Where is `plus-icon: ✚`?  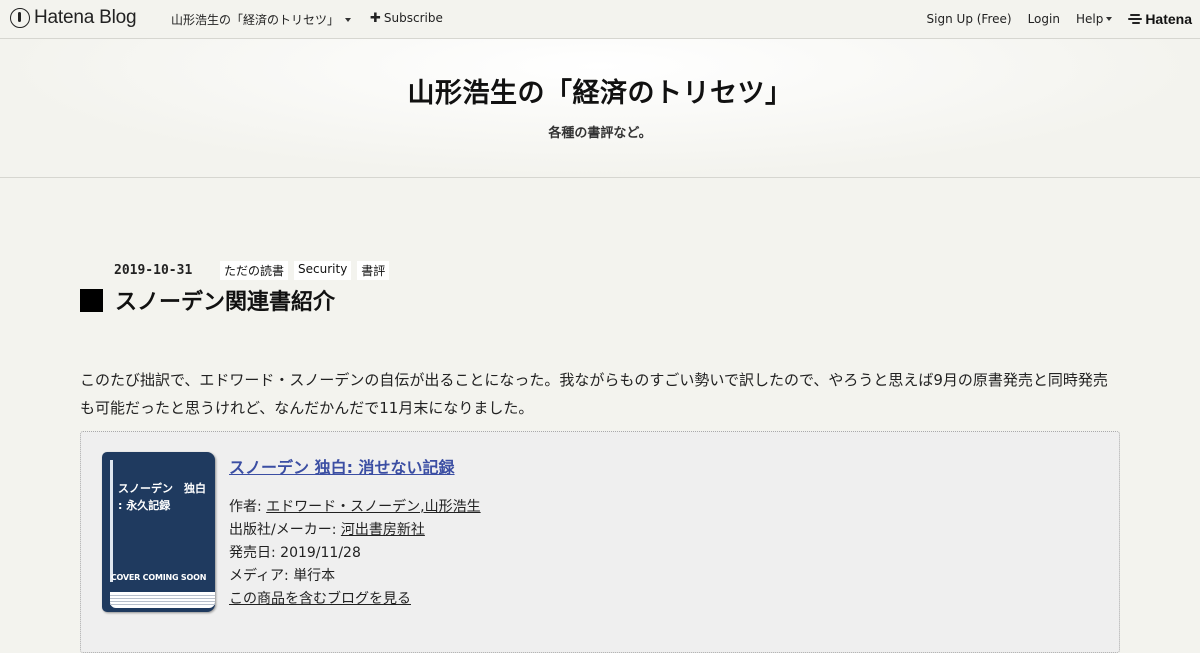
plus-icon: ✚ is located at coordinates (375, 18).